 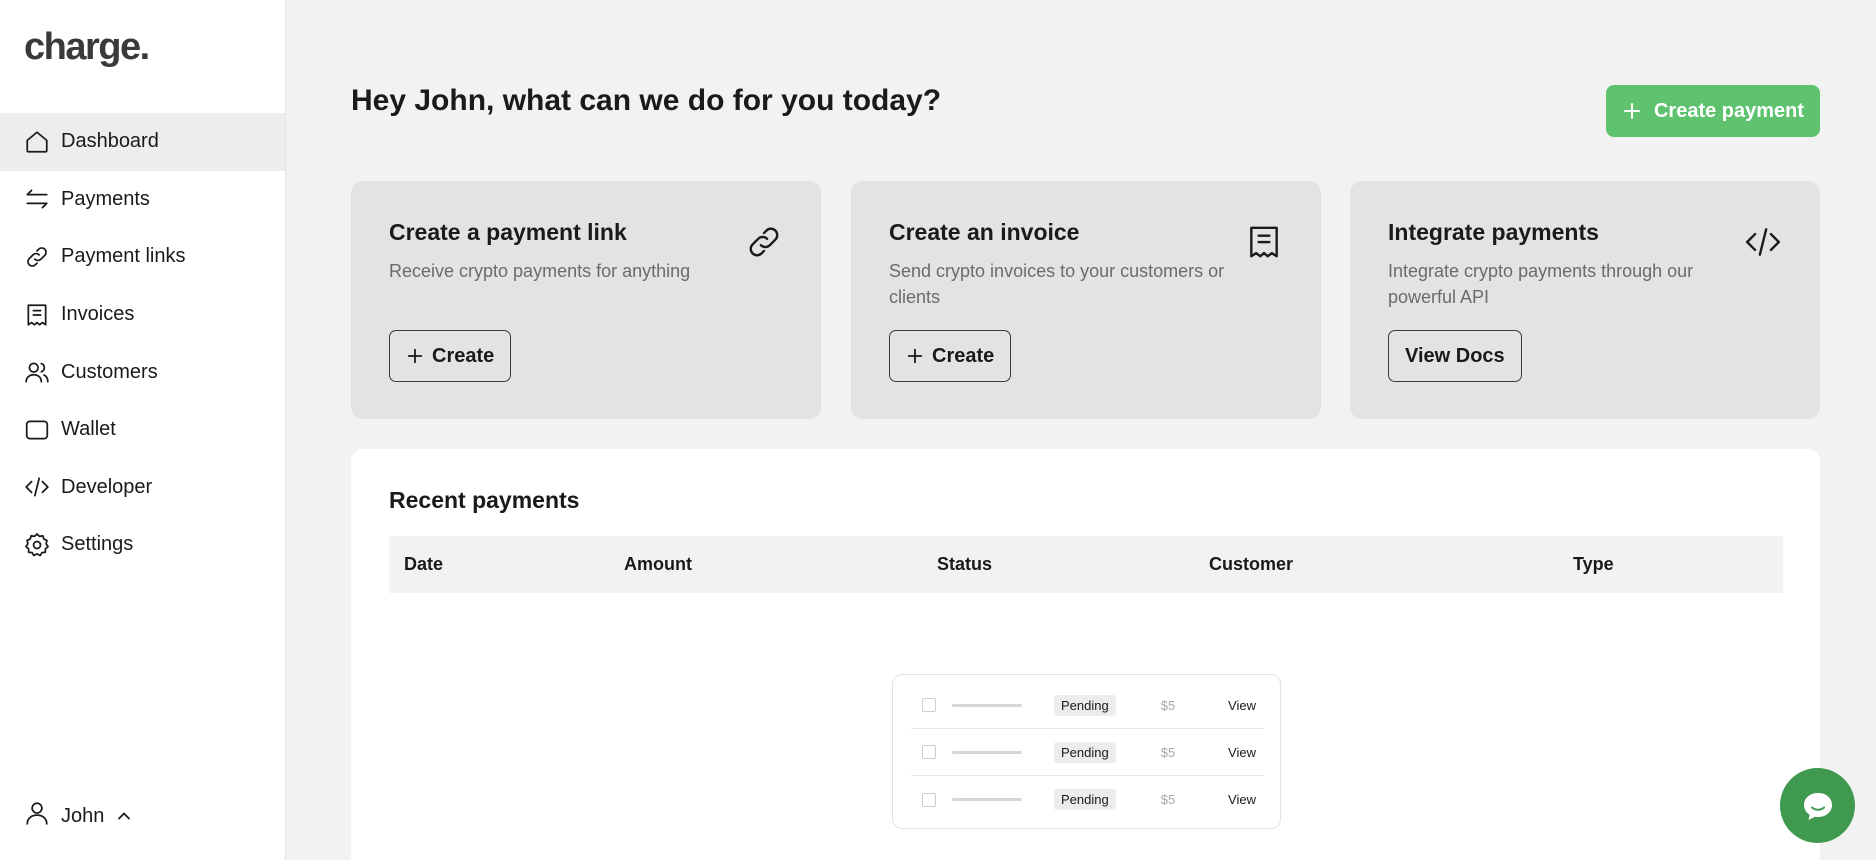 I want to click on chat-bubble-icon, so click(x=1818, y=806).